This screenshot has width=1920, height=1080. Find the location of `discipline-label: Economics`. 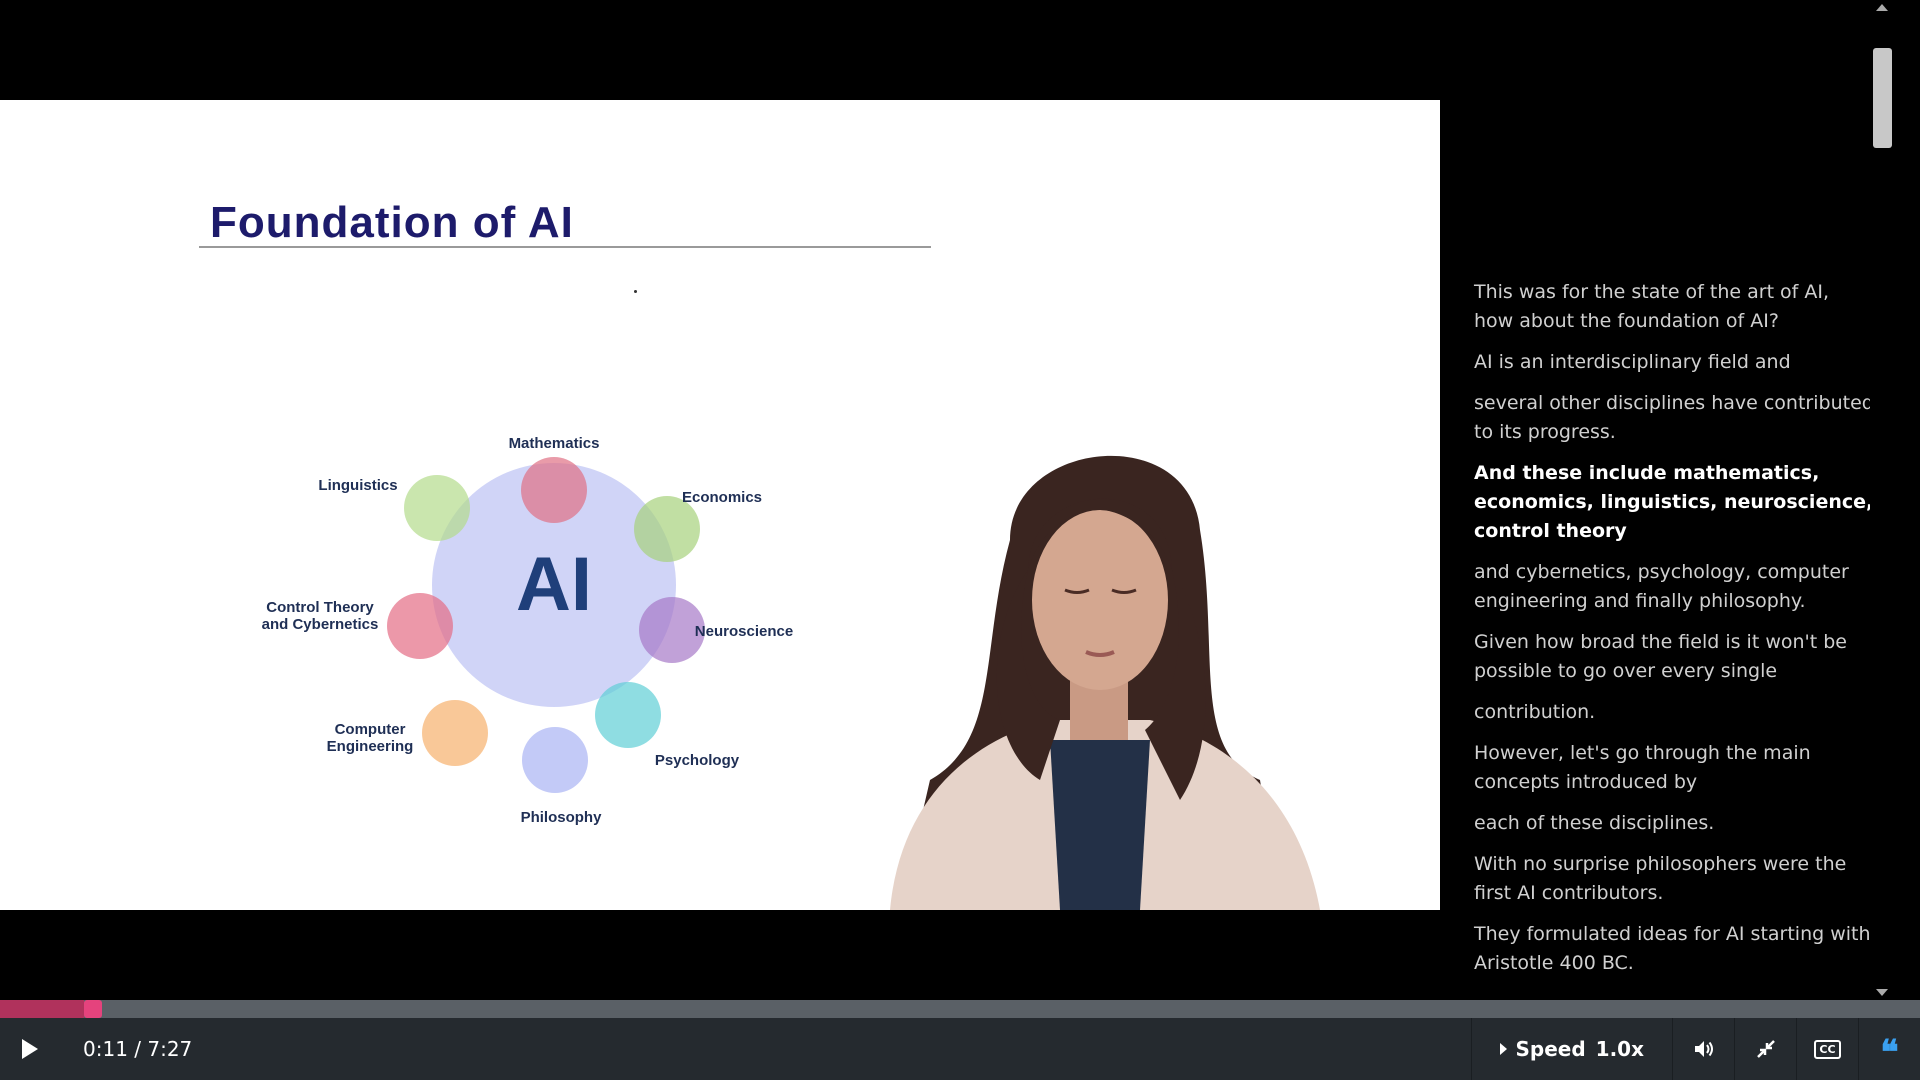

discipline-label: Economics is located at coordinates (722, 497).